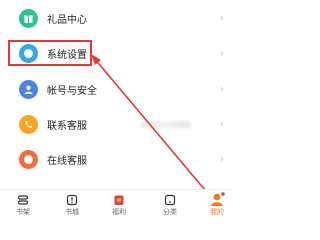 This screenshot has width=320, height=240. What do you see at coordinates (119, 212) in the screenshot?
I see `tab-label: 福利` at bounding box center [119, 212].